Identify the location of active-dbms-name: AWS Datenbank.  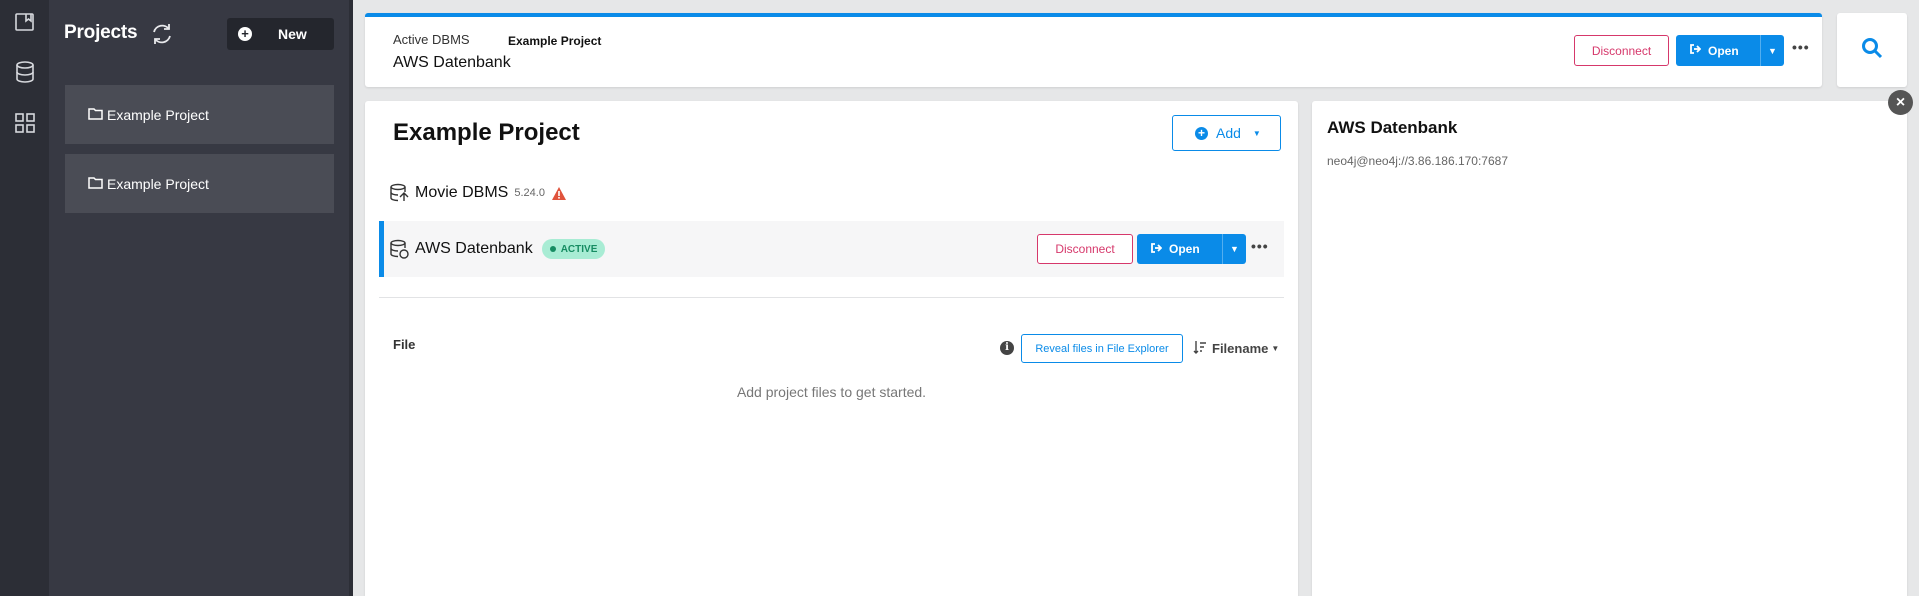
(452, 62).